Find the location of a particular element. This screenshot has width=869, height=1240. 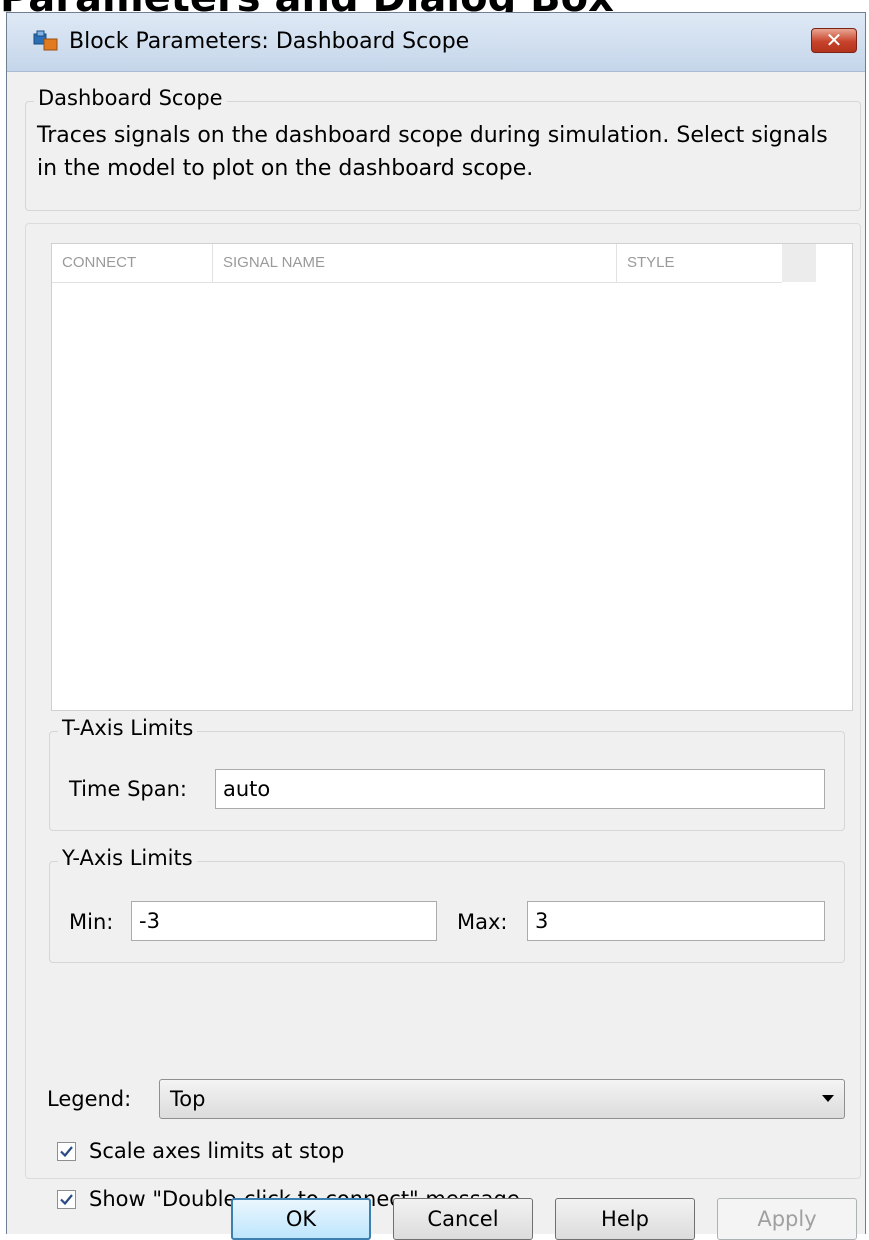

y-min-field: -3 is located at coordinates (284, 921).